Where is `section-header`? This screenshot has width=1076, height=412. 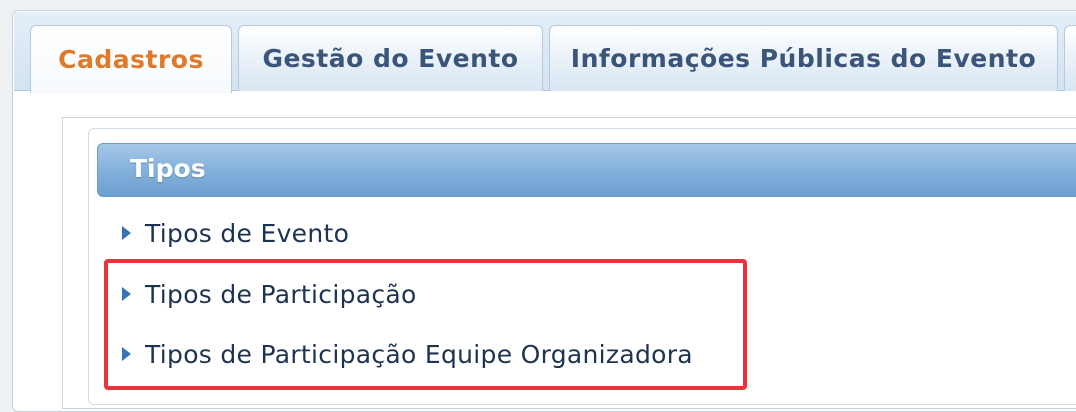 section-header is located at coordinates (586, 170).